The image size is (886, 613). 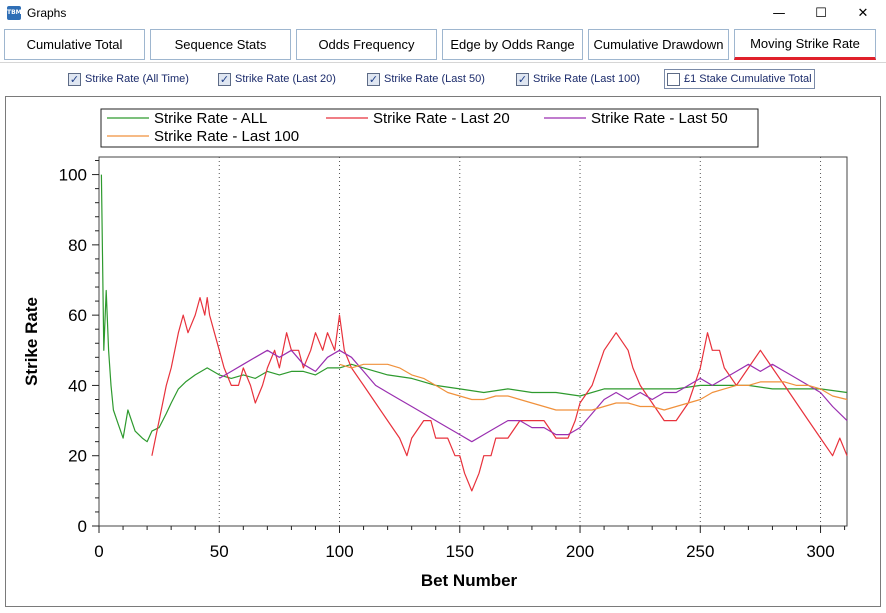 I want to click on x-tick-label: 50, so click(x=219, y=551).